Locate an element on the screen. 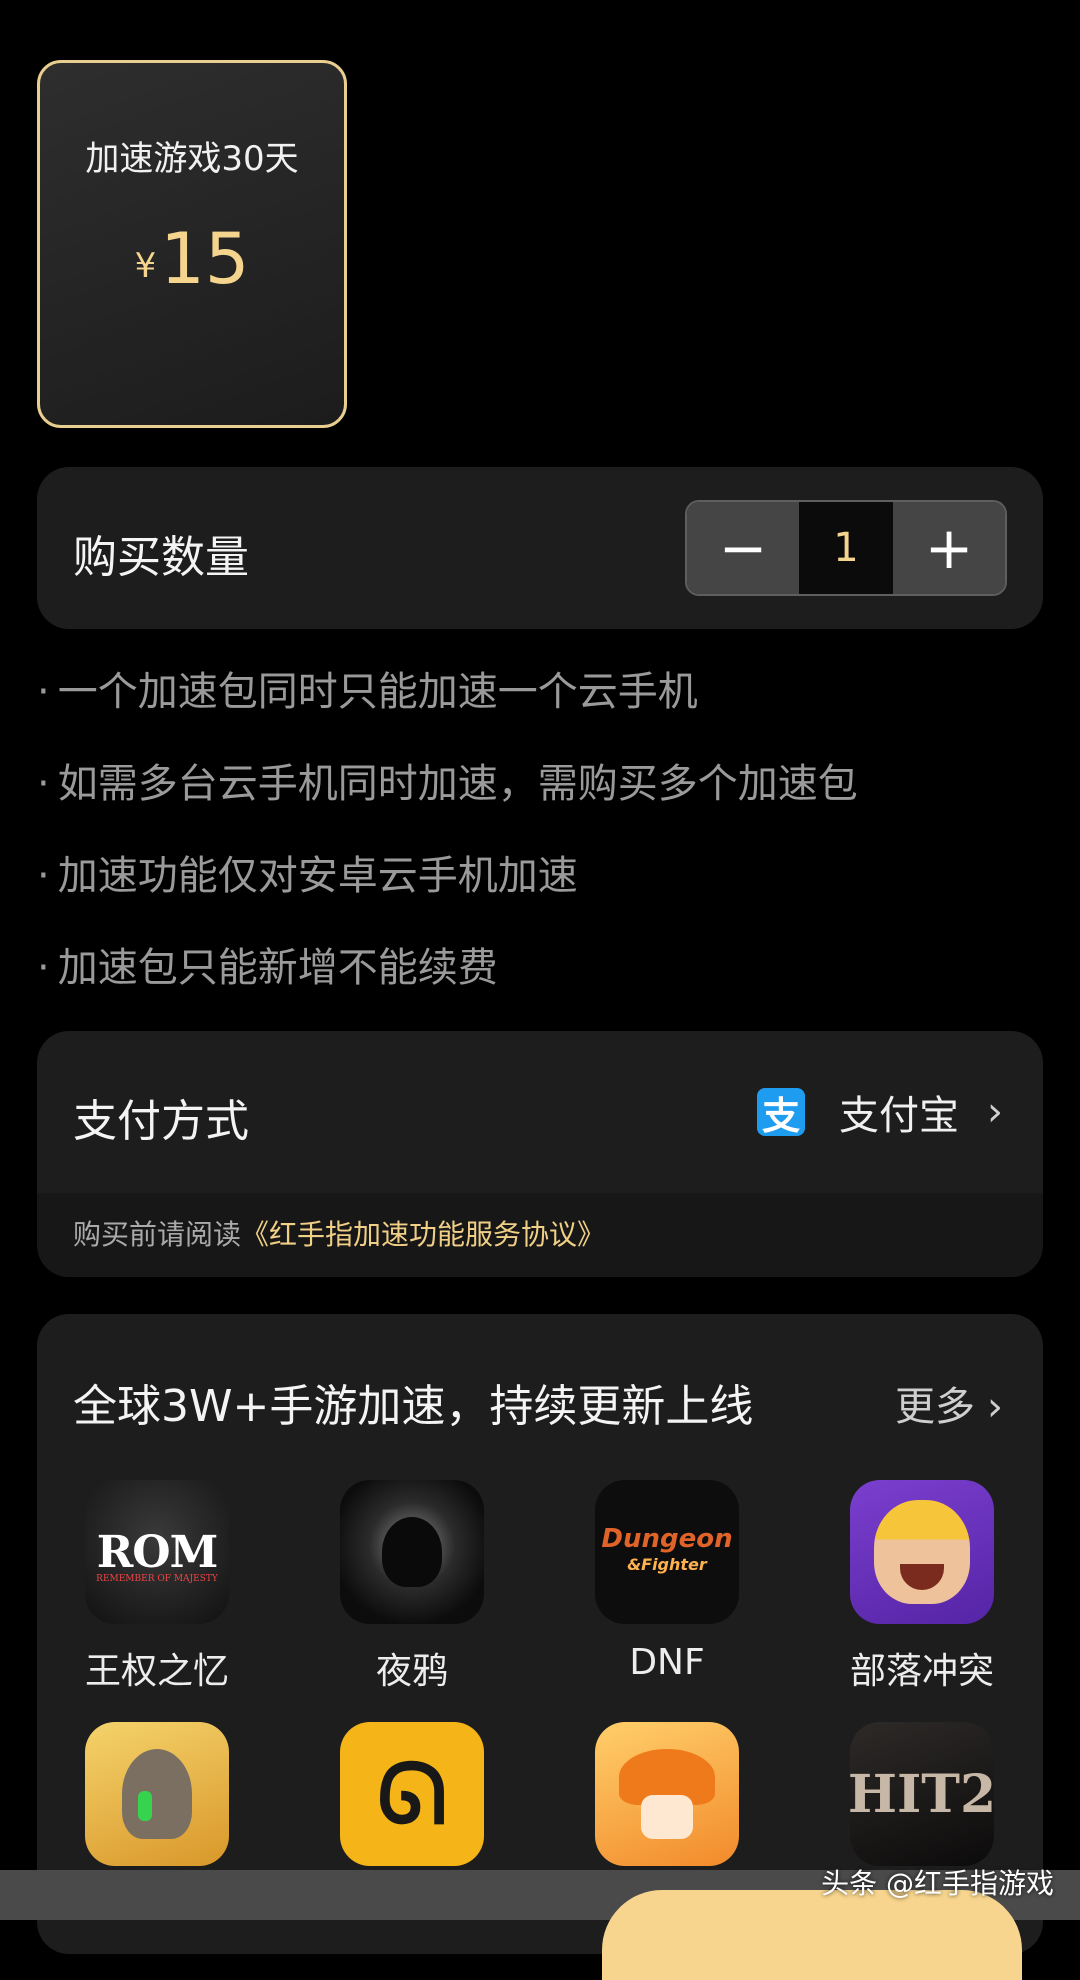  dragon-icon: ᘏ is located at coordinates (412, 1794).